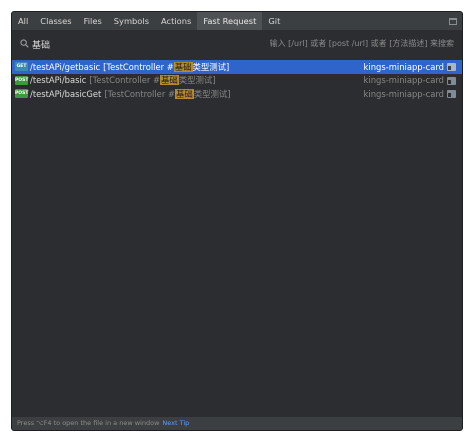 Image resolution: width=474 pixels, height=444 pixels. I want to click on result-url: /testAPi/basicGet, so click(66, 93).